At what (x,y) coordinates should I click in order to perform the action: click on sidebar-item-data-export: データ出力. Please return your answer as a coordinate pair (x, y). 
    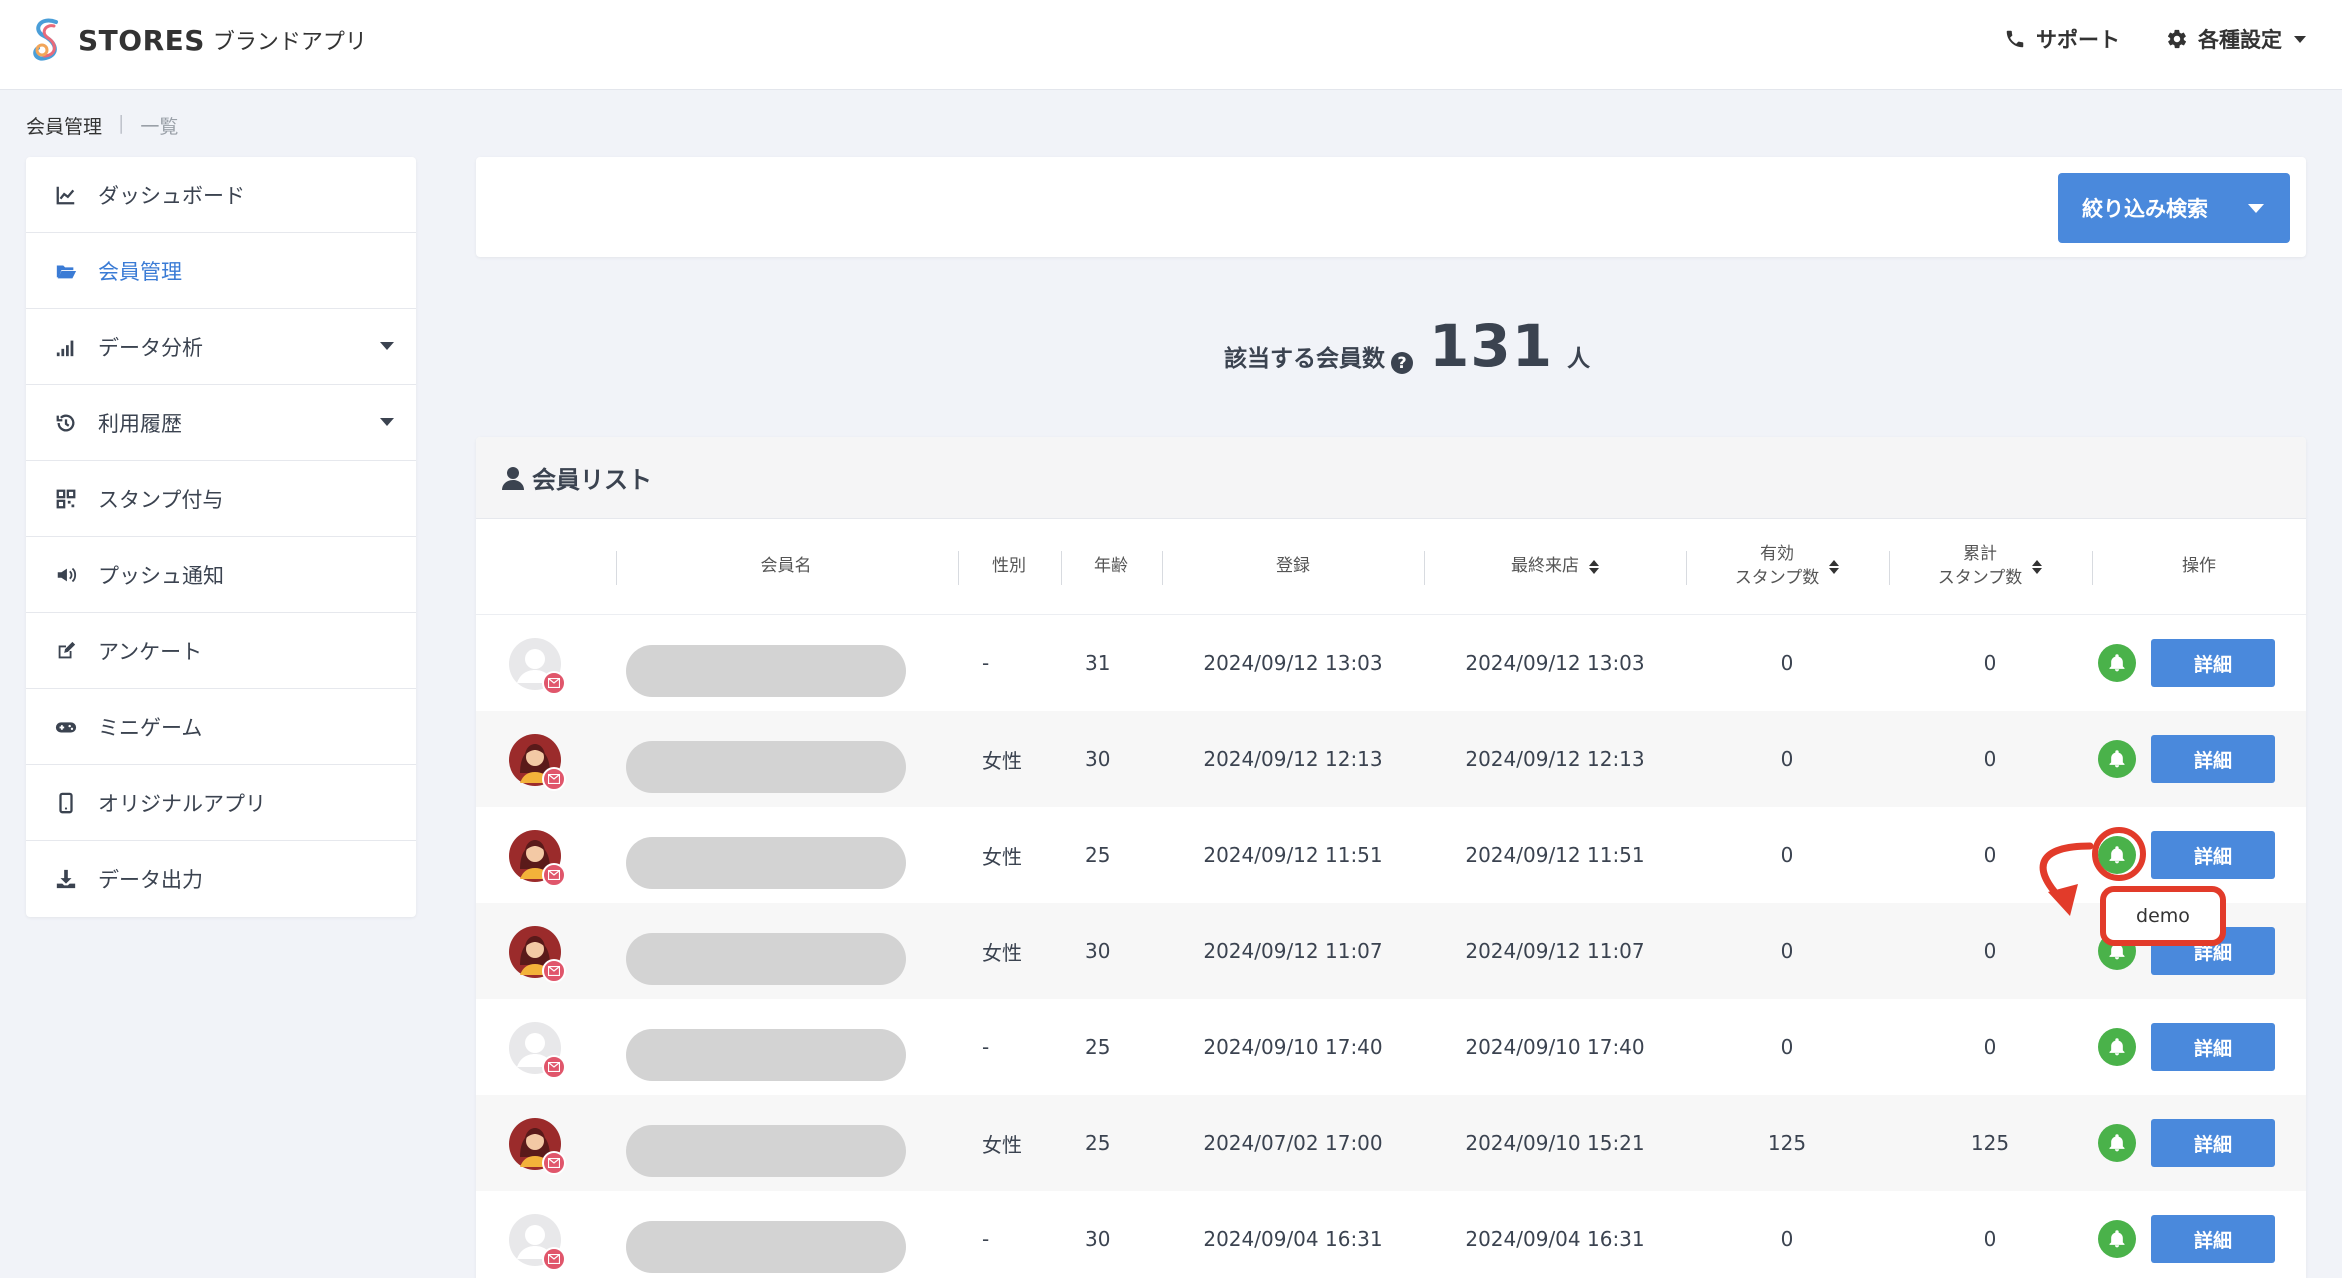
    Looking at the image, I should click on (221, 879).